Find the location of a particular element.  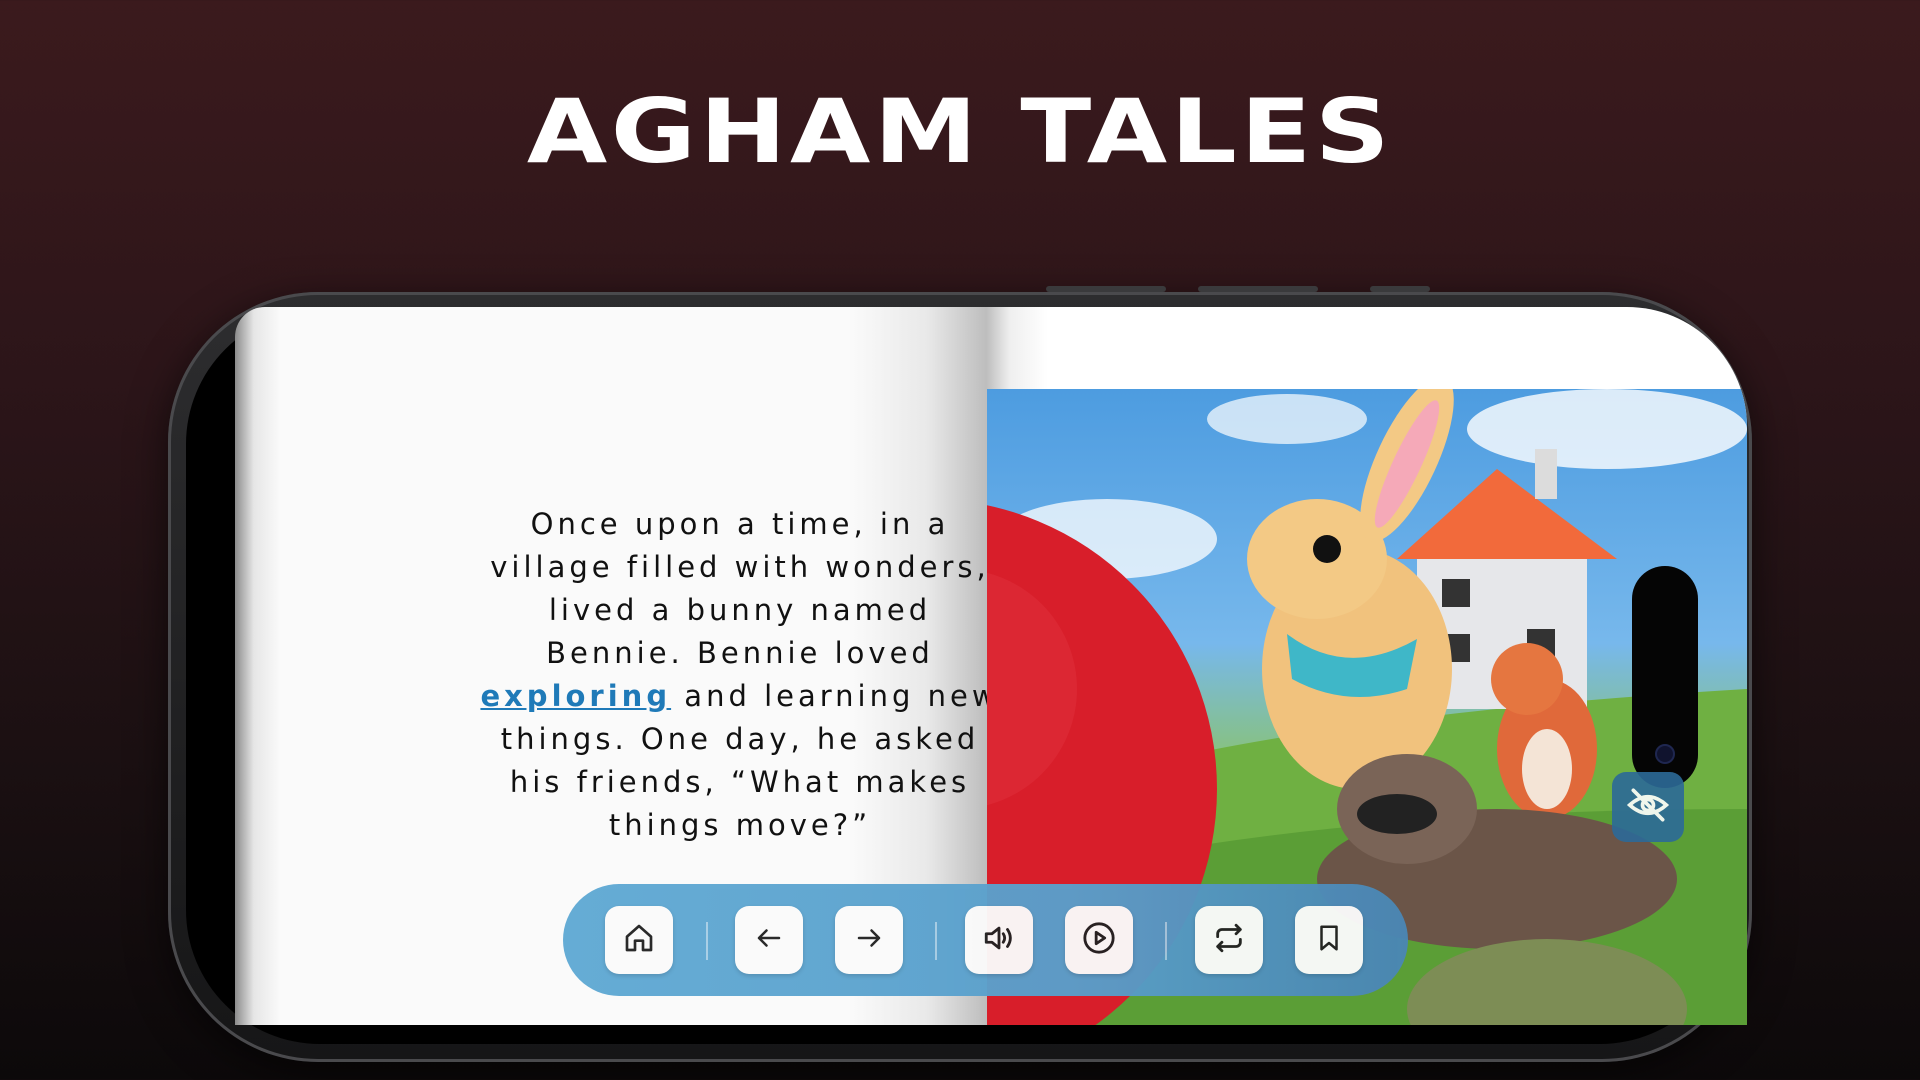

audio-button is located at coordinates (999, 940).